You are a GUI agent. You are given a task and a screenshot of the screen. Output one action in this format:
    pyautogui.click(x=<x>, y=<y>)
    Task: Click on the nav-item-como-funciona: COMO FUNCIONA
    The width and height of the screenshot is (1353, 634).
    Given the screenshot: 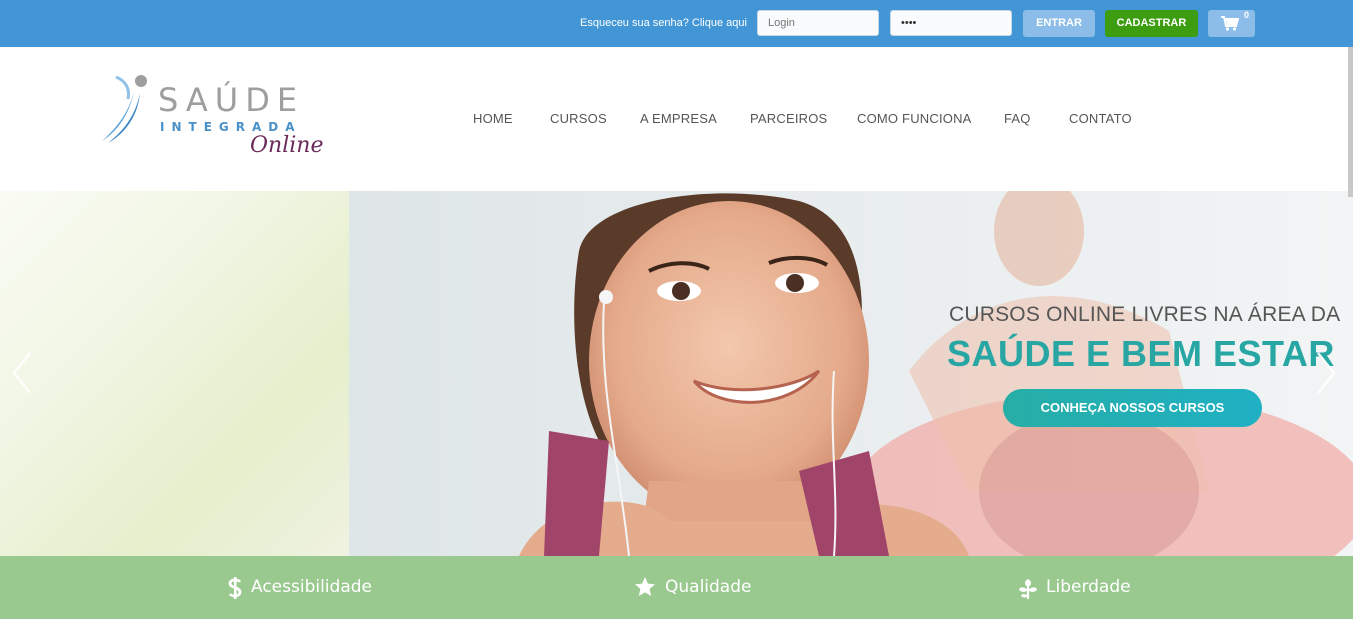 What is the action you would take?
    pyautogui.click(x=914, y=118)
    